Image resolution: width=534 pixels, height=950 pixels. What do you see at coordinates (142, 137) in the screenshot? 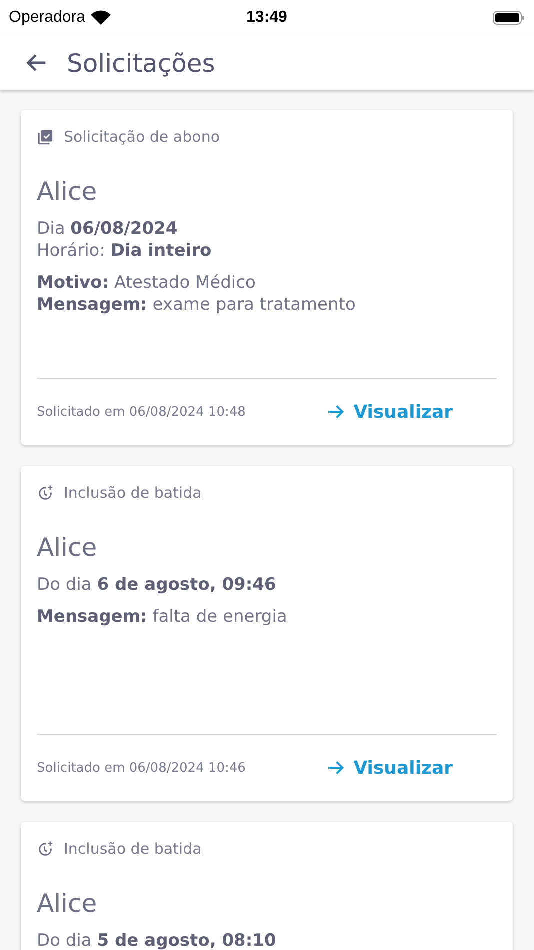
I see `request-type: Solicitação de abono` at bounding box center [142, 137].